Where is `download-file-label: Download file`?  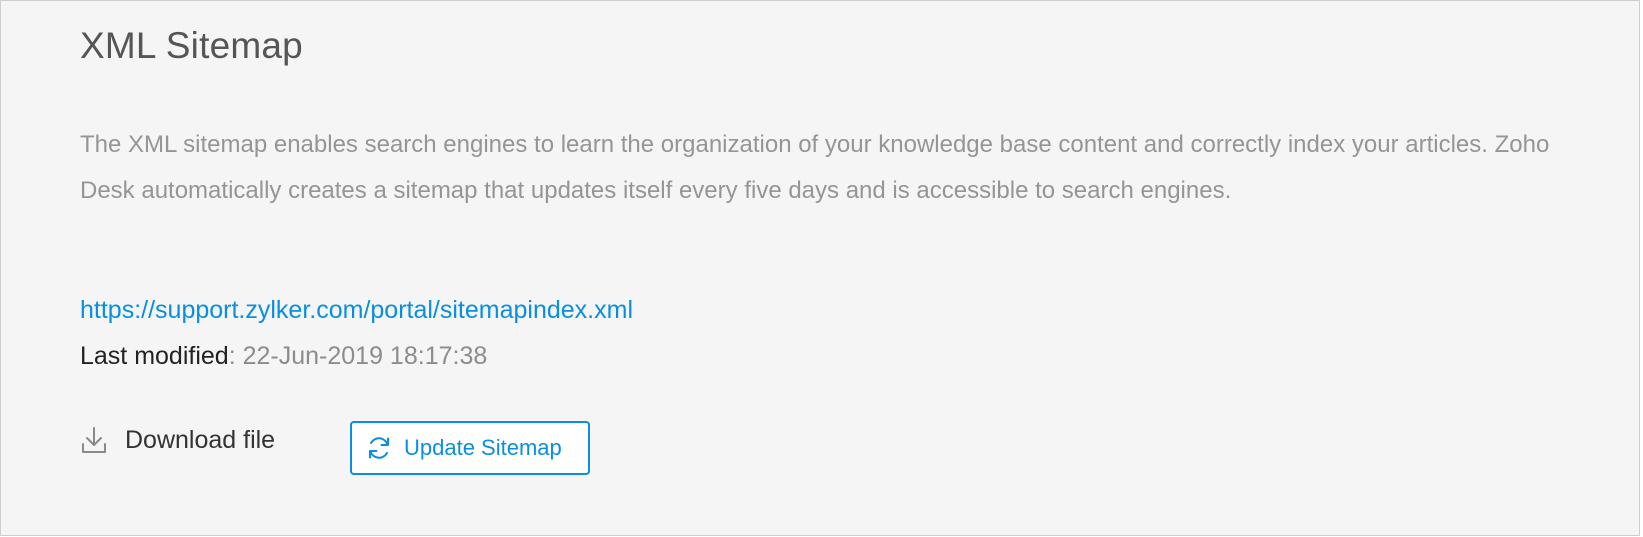 download-file-label: Download file is located at coordinates (200, 439).